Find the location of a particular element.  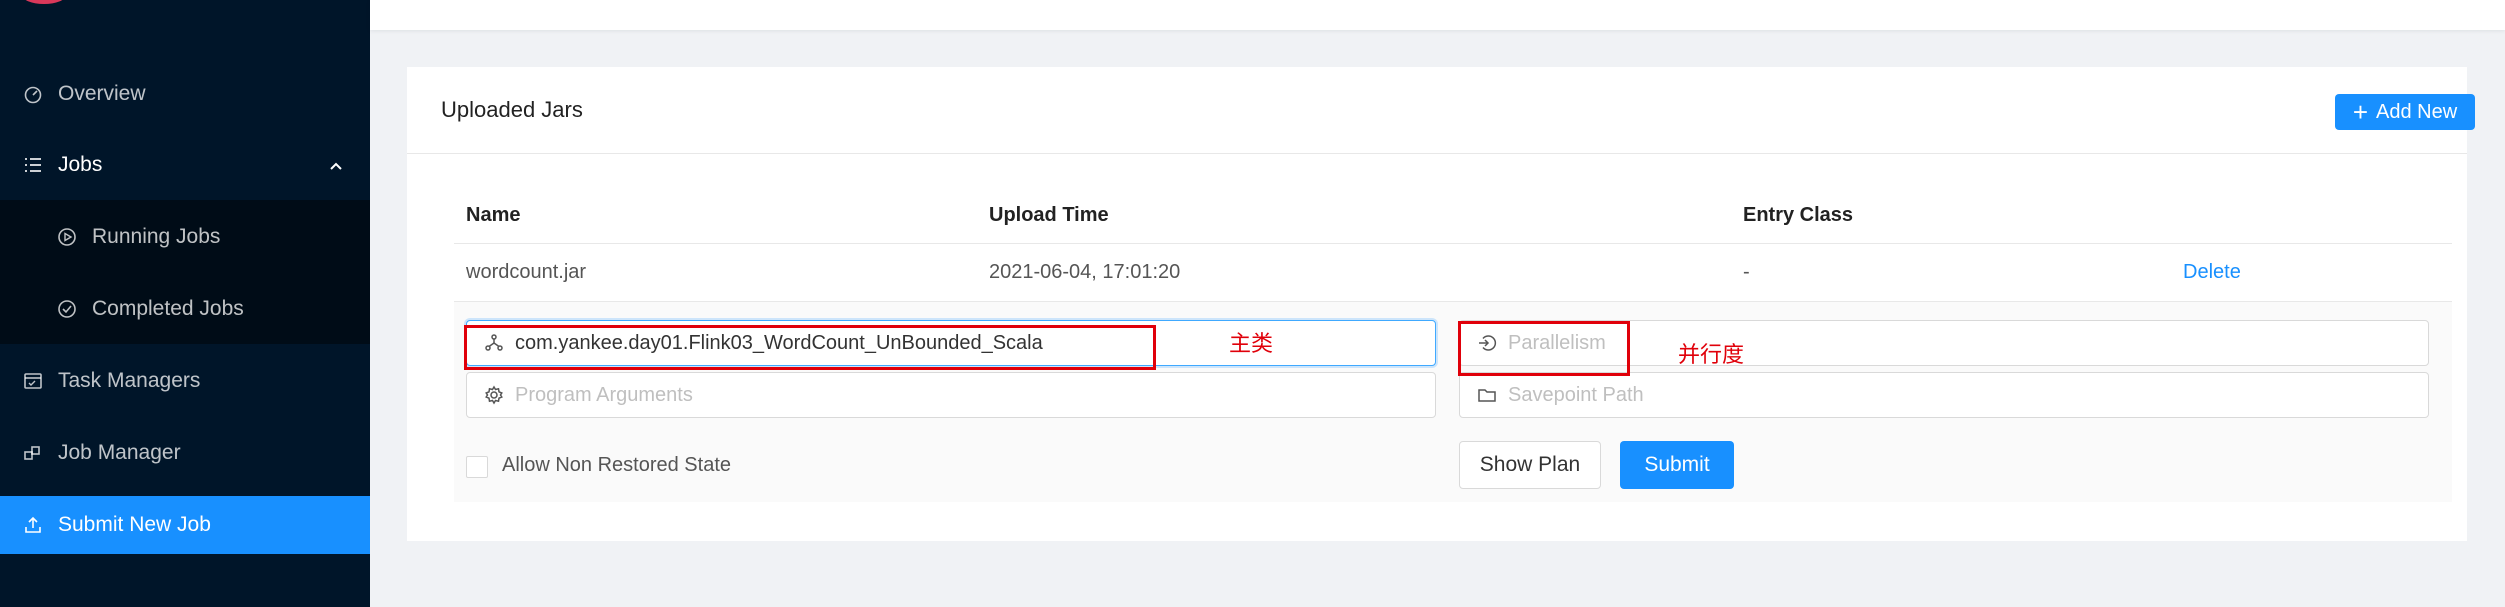

sidebar-item-running-jobs: Running Jobs is located at coordinates (185, 237).